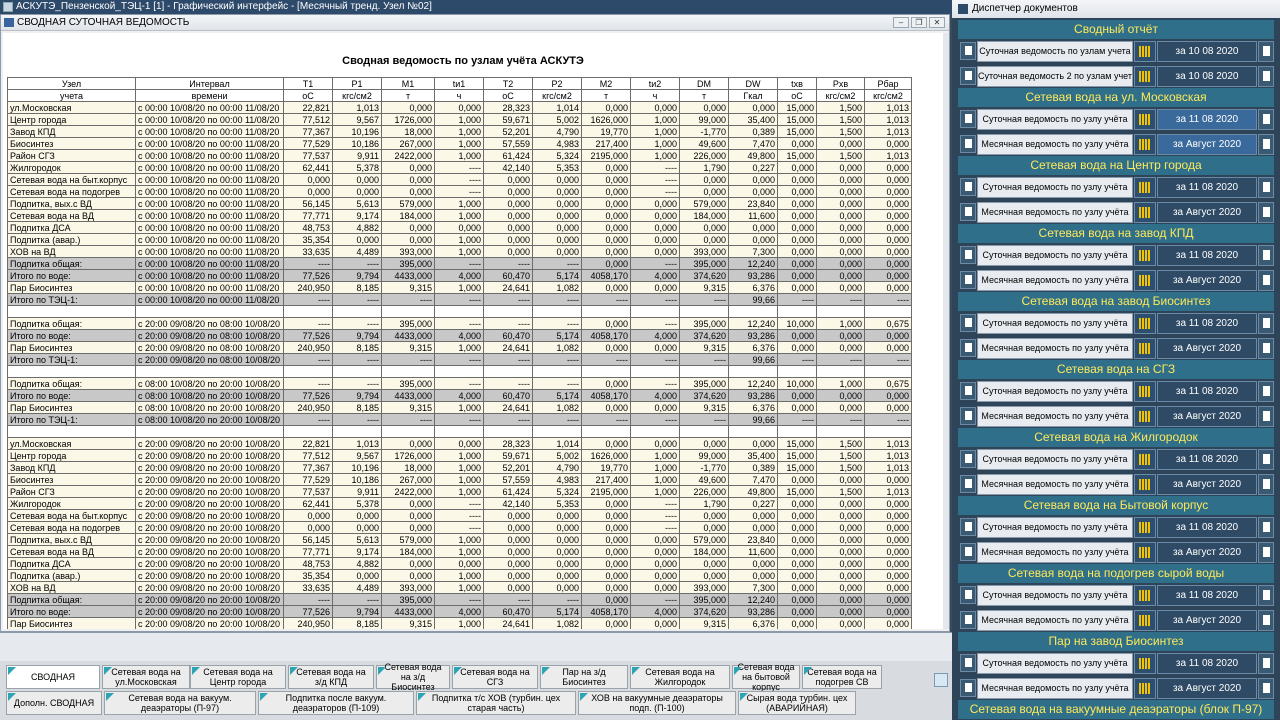 The image size is (1280, 720). What do you see at coordinates (842, 677) in the screenshot?
I see `node-tab: Сетевая вода на подогрев СВ` at bounding box center [842, 677].